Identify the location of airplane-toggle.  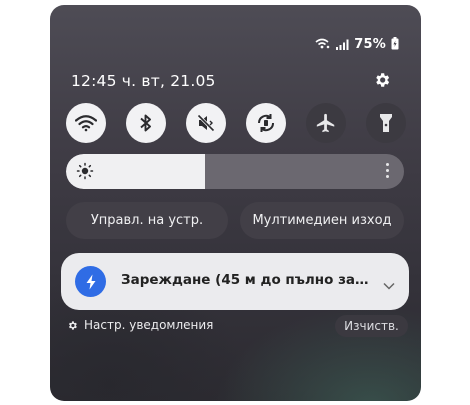
(326, 123).